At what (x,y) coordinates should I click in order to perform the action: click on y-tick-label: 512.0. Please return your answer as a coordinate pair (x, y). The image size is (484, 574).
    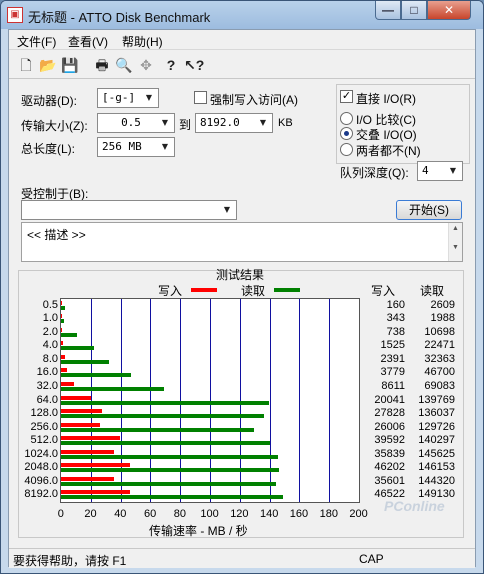
    Looking at the image, I should click on (44, 440).